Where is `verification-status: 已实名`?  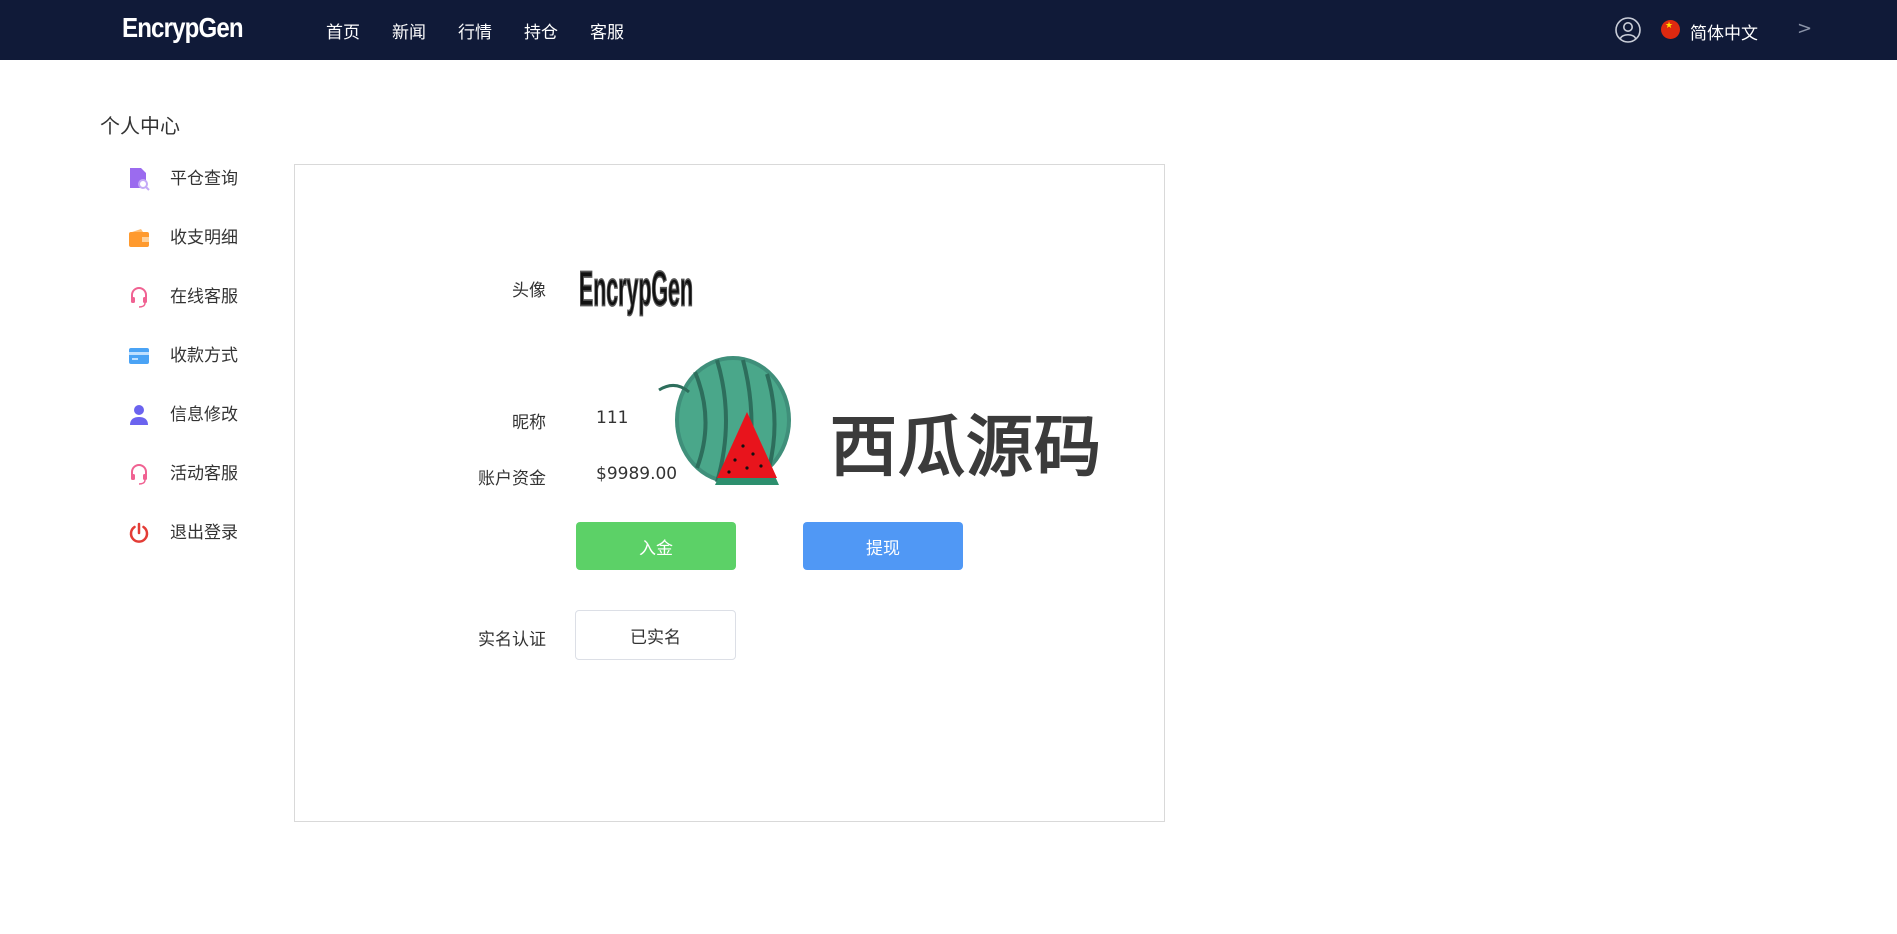
verification-status: 已实名 is located at coordinates (655, 635).